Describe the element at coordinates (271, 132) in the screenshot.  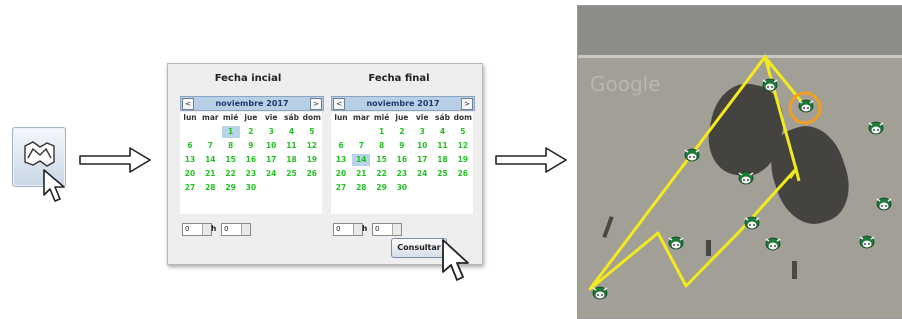
I see `start-day-cell: 3` at that location.